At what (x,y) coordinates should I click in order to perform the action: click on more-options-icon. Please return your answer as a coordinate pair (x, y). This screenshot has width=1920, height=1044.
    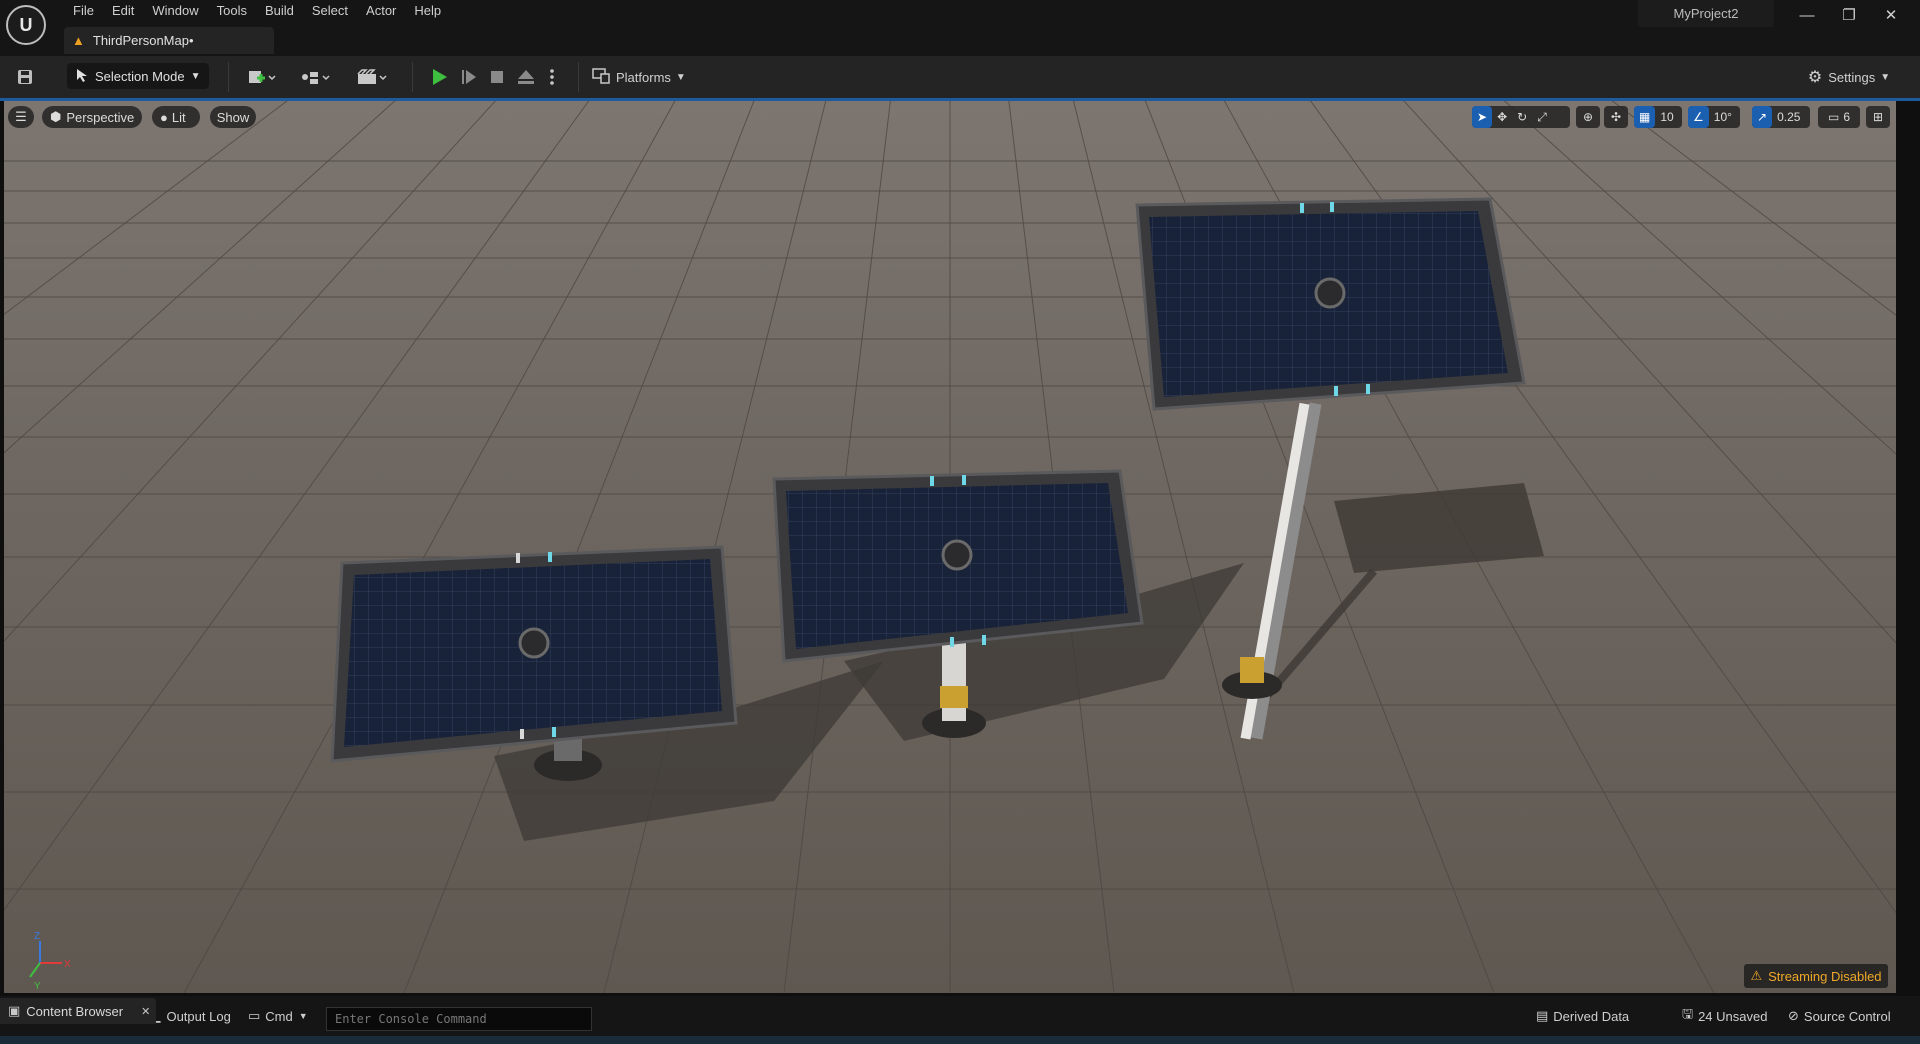
    Looking at the image, I should click on (552, 77).